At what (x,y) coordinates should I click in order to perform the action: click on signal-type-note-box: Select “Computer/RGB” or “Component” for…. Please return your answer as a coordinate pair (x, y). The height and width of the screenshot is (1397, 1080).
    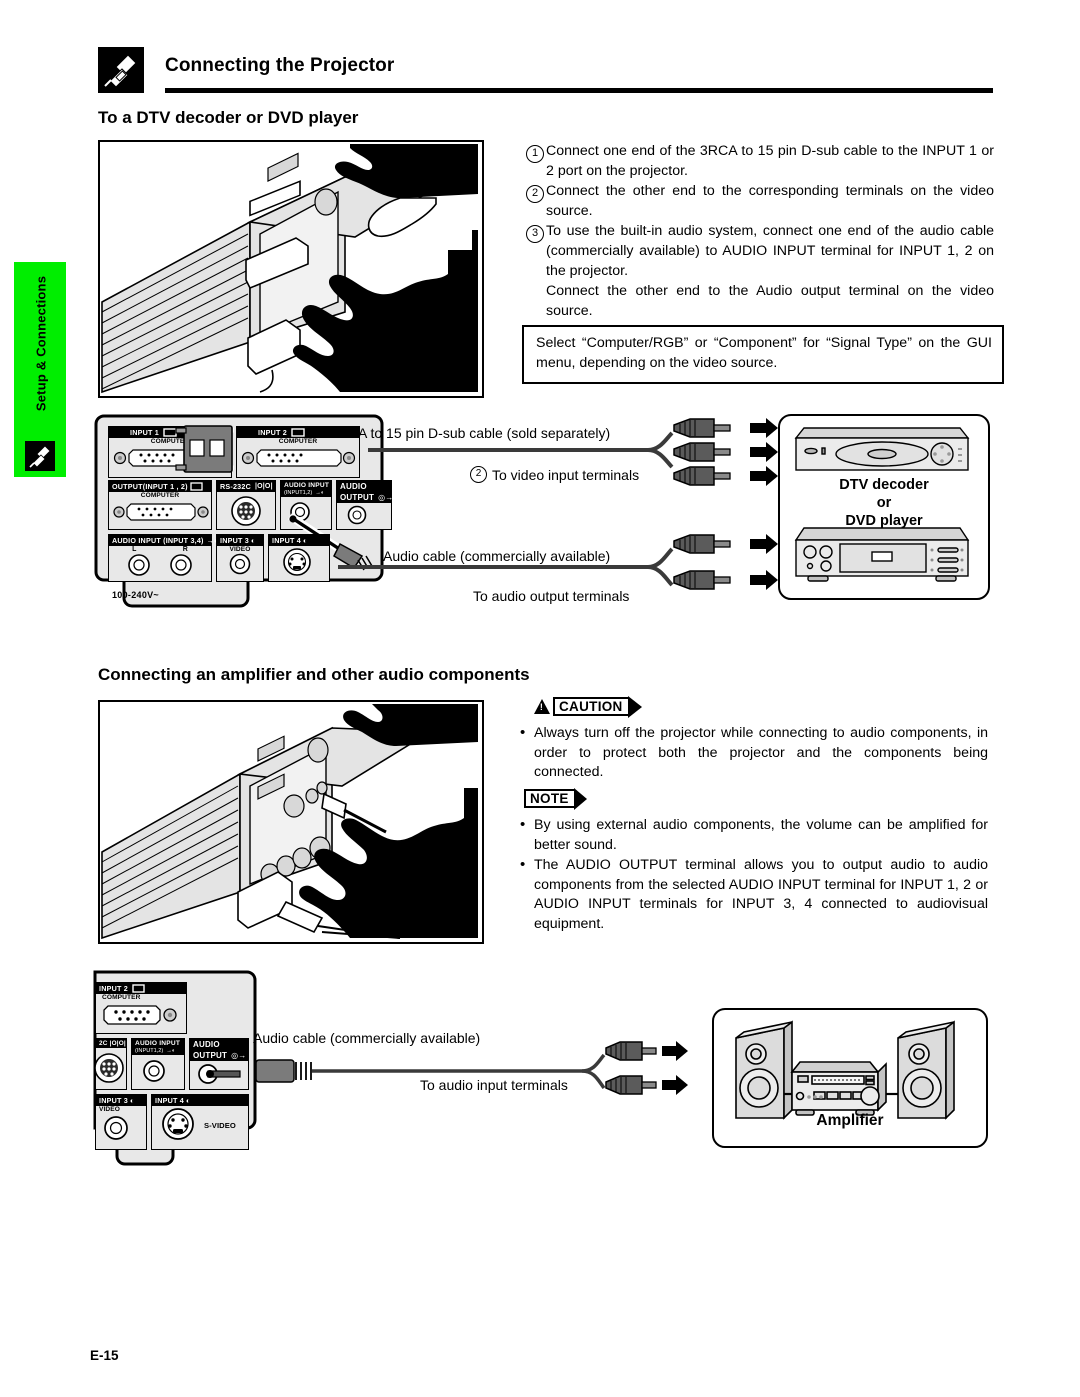
    Looking at the image, I should click on (763, 355).